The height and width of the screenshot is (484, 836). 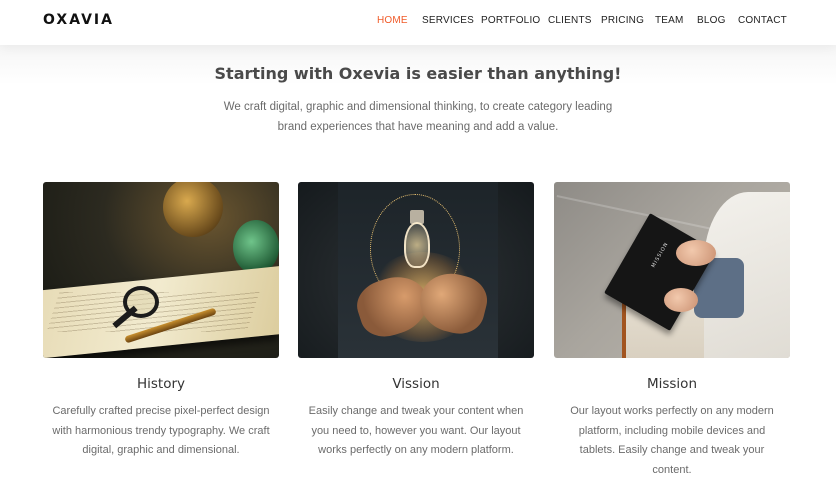 What do you see at coordinates (669, 20) in the screenshot?
I see `nav-item-team: TEAM` at bounding box center [669, 20].